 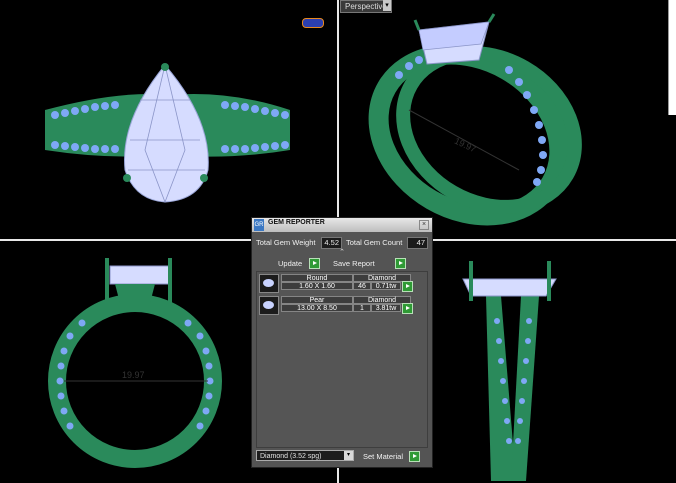 I want to click on save-report-button, so click(x=400, y=263).